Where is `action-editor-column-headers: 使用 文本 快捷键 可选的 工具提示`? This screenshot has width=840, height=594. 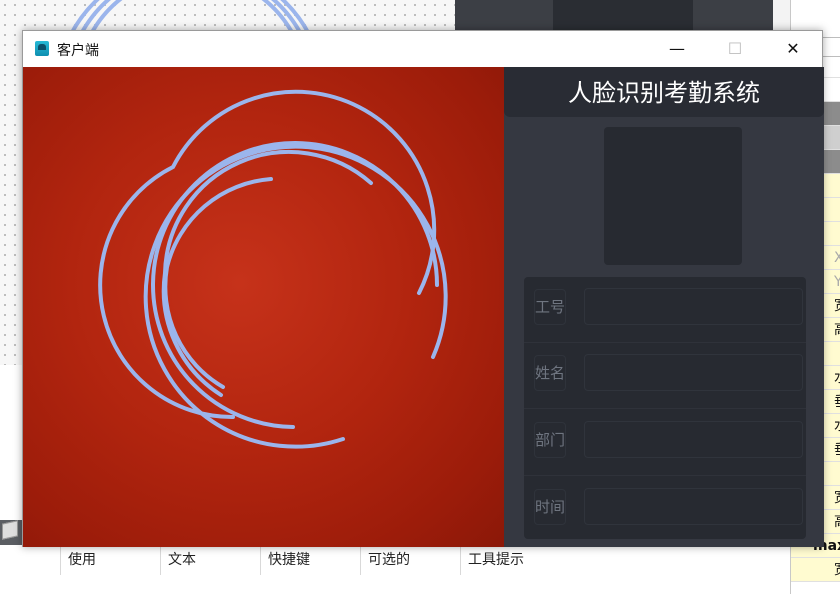 action-editor-column-headers: 使用 文本 快捷键 可选的 工具提示 is located at coordinates (425, 561).